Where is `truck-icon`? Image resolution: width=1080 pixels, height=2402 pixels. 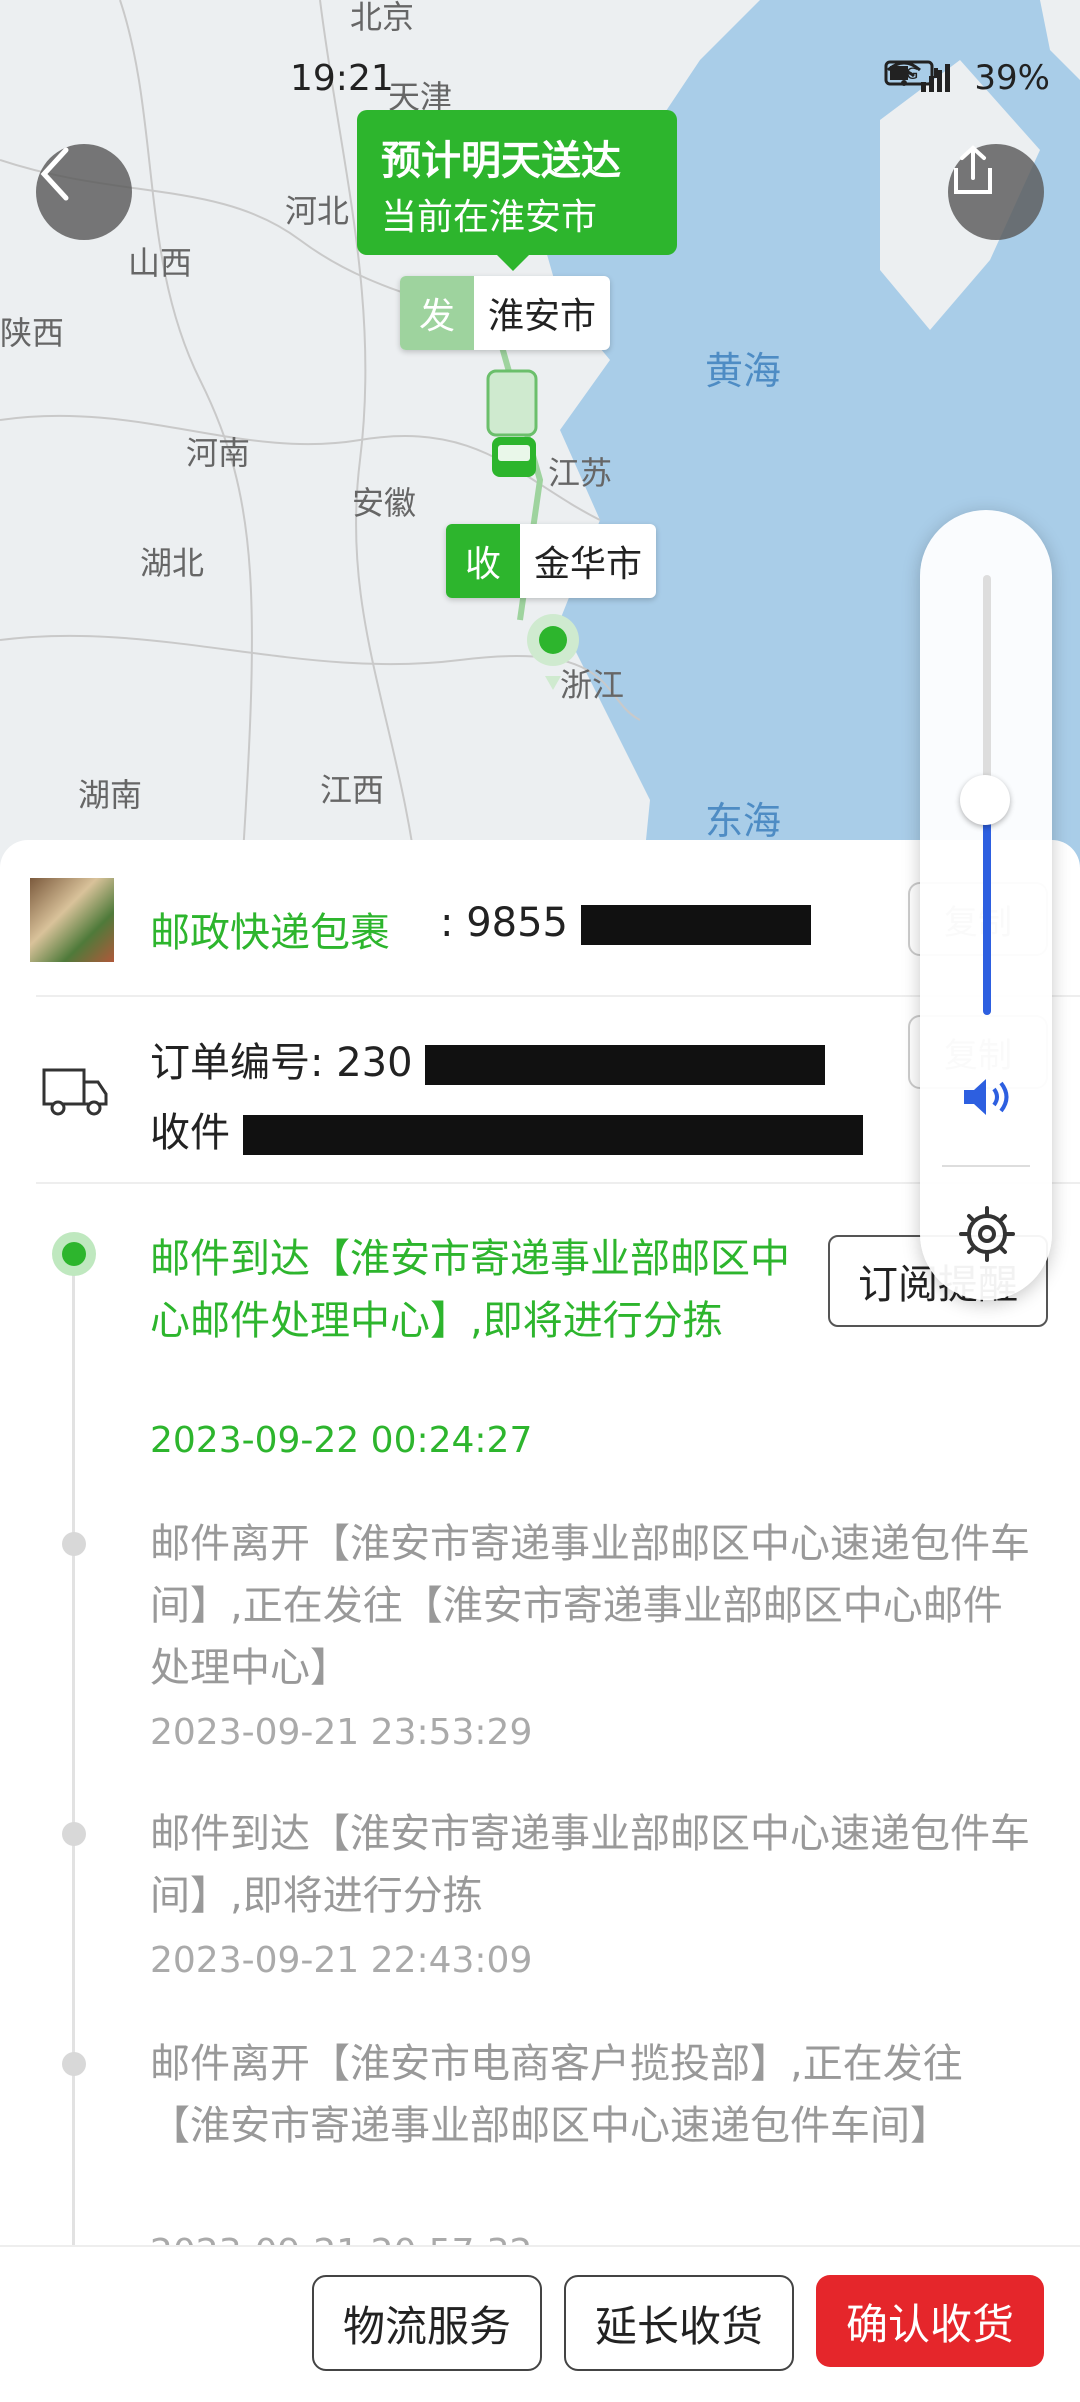 truck-icon is located at coordinates (75, 1092).